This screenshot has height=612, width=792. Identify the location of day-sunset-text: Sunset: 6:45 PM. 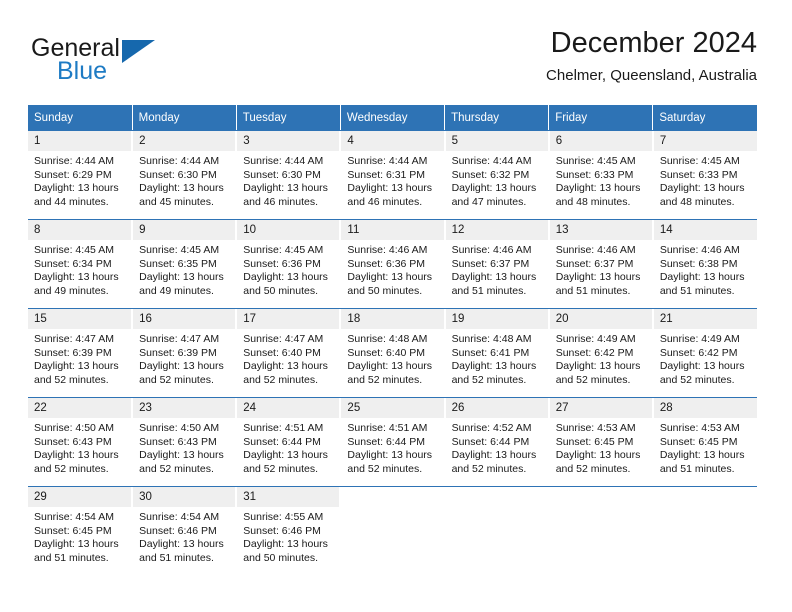
(73, 530).